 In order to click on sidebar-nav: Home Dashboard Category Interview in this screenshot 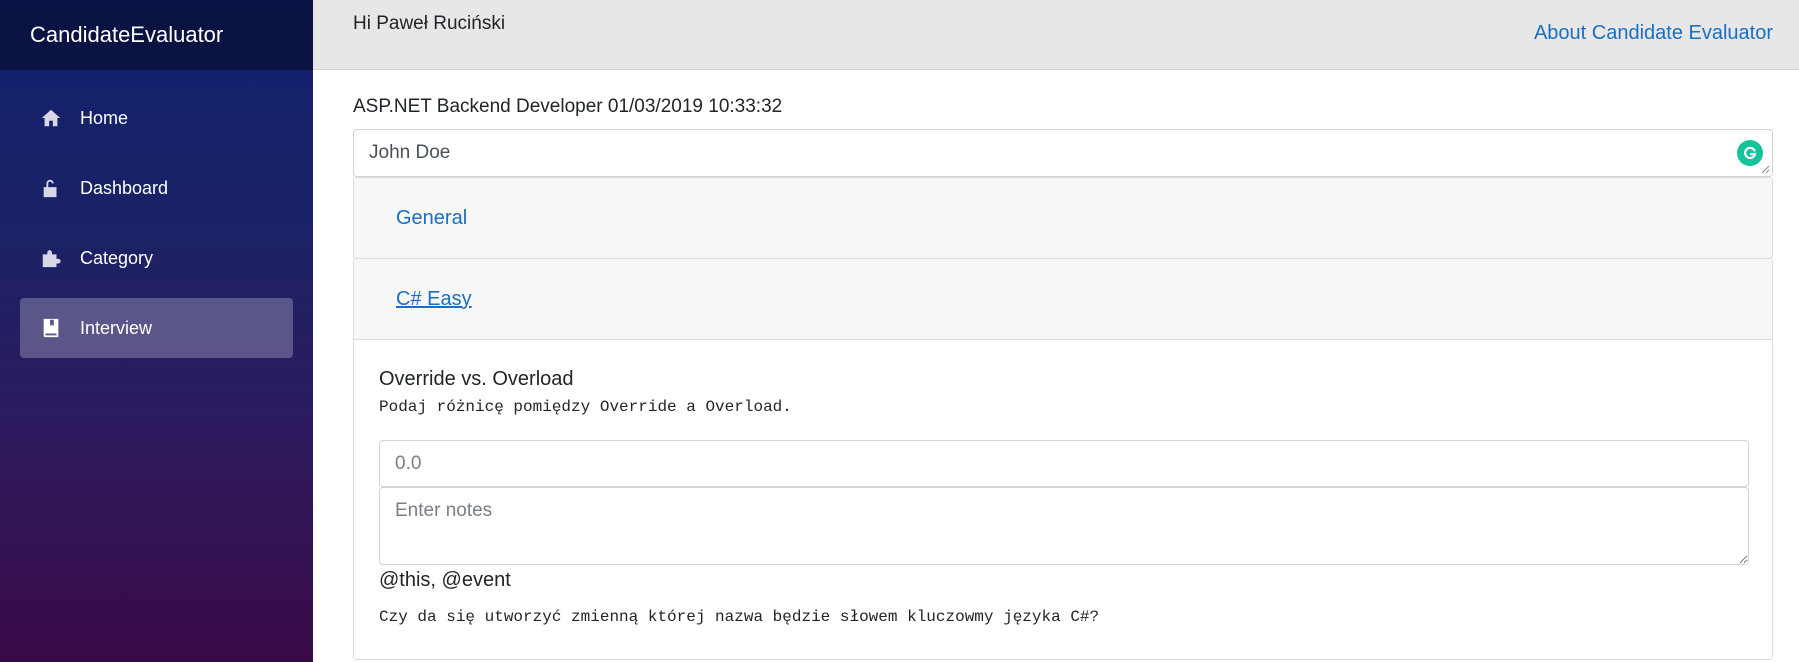, I will do `click(156, 214)`.